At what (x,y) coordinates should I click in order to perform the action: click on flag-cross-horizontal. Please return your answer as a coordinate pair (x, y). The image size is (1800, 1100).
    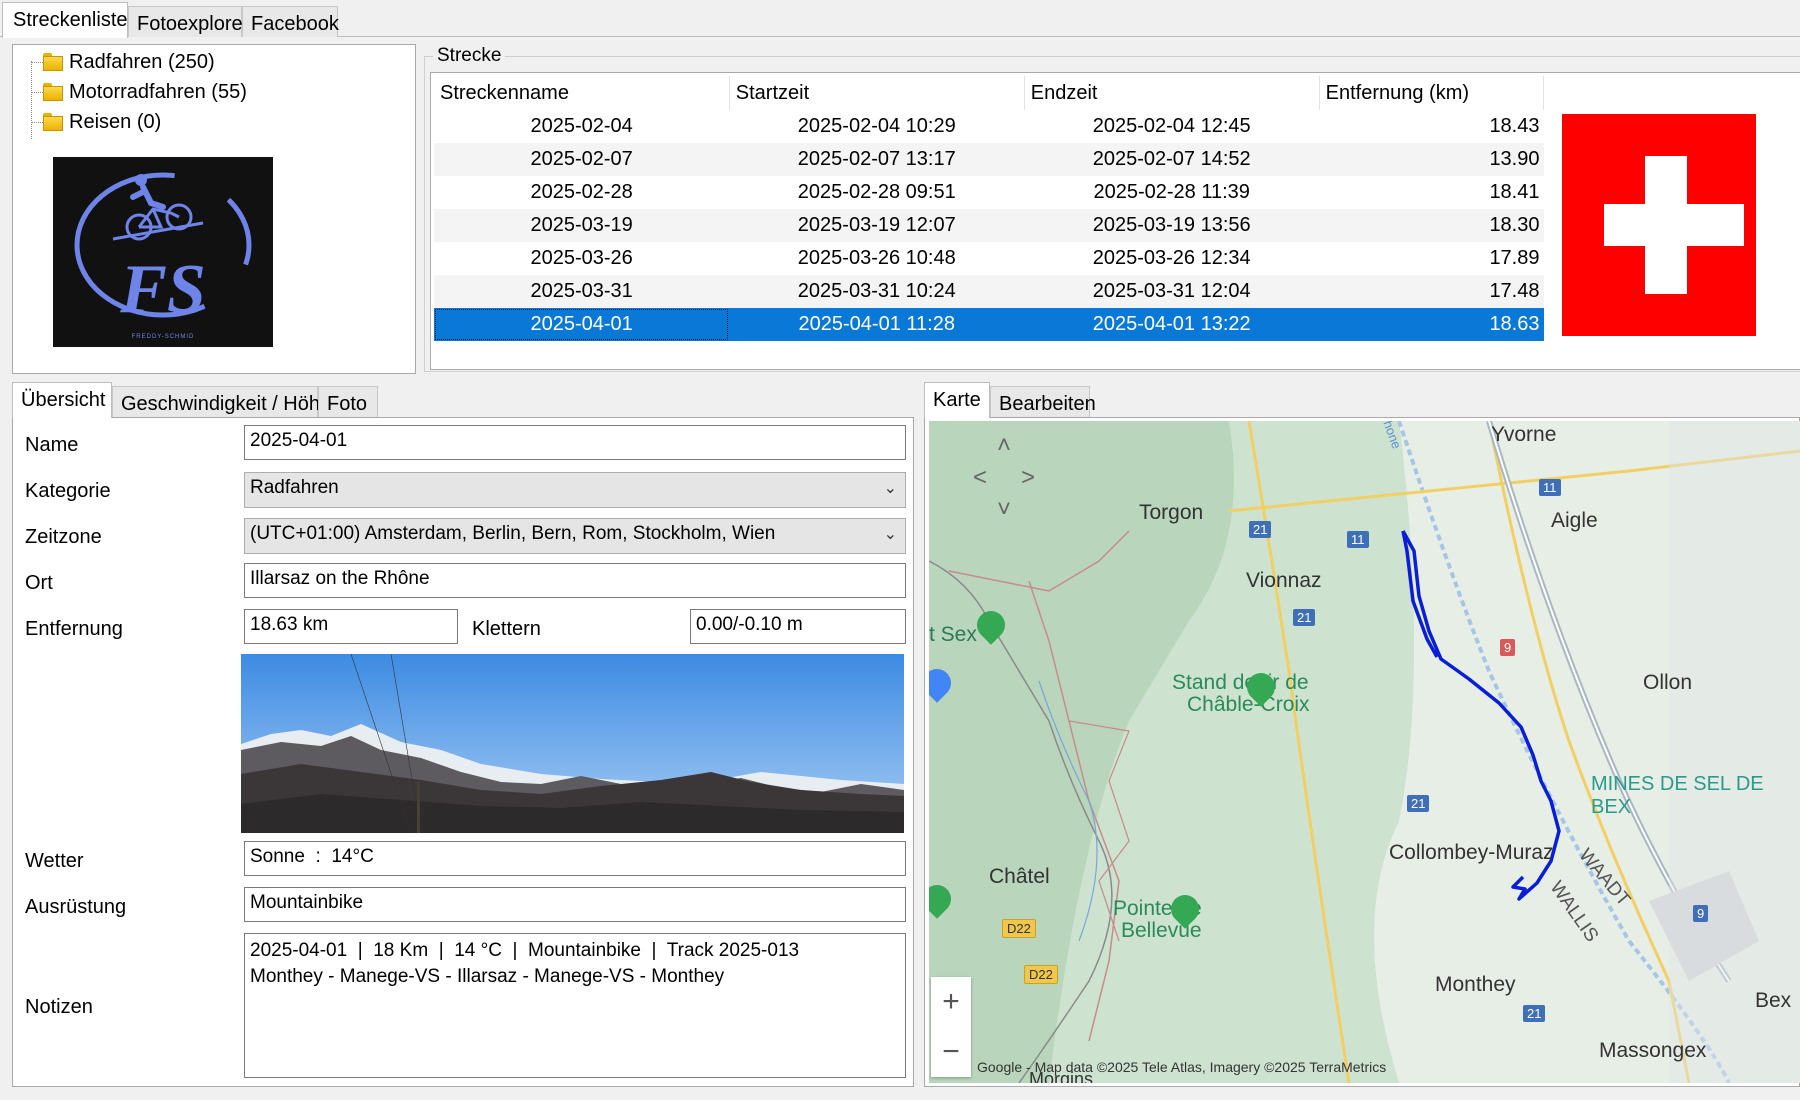
    Looking at the image, I should click on (1674, 225).